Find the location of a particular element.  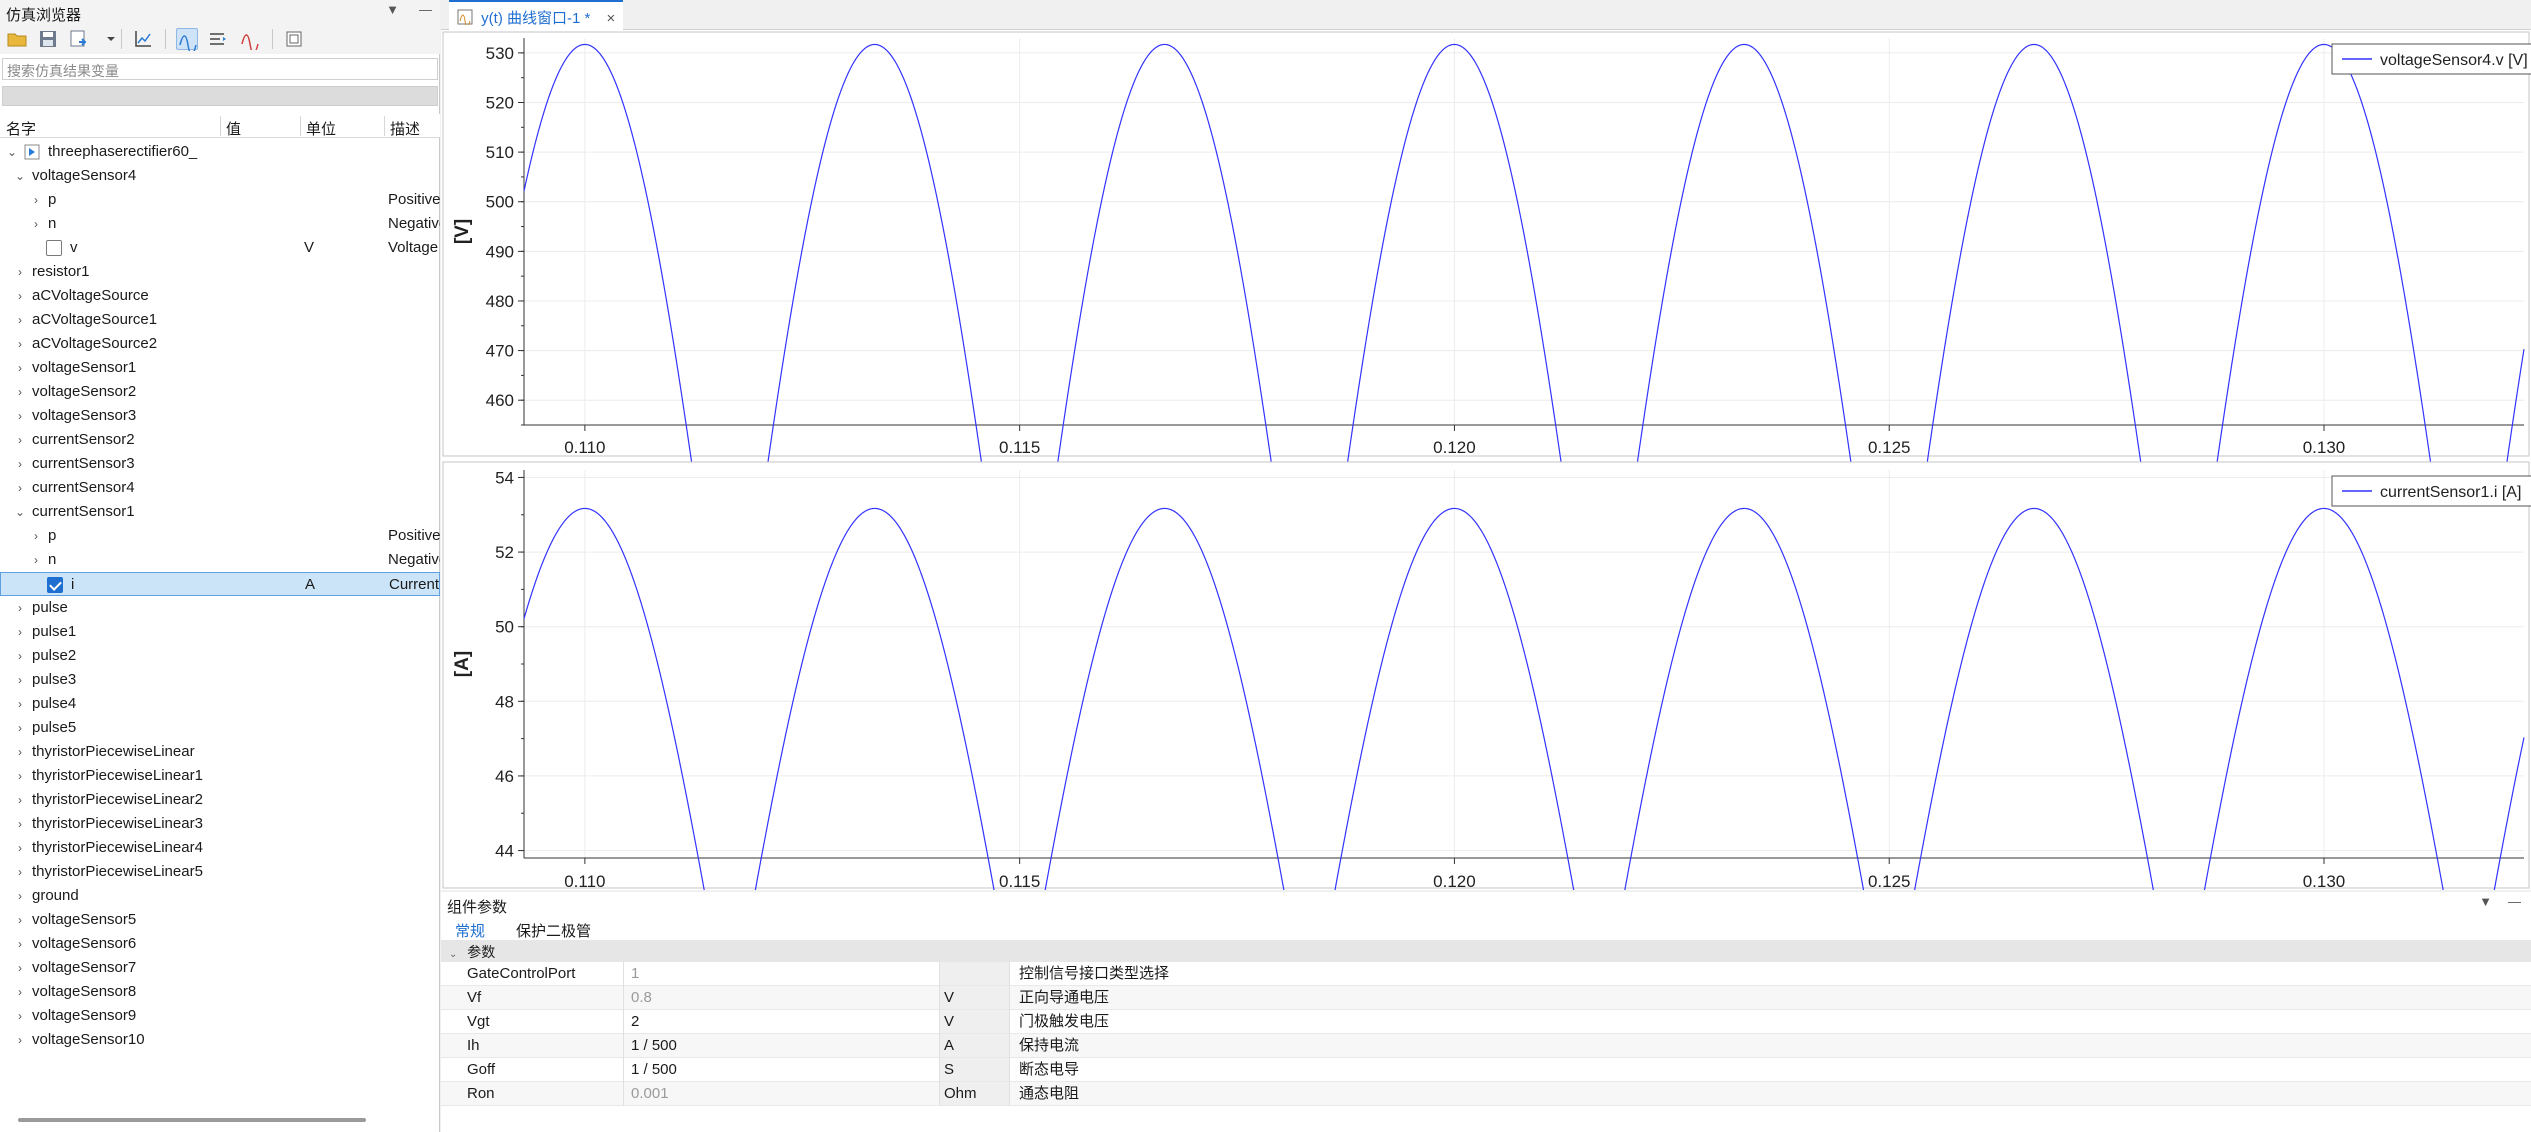

param-row: Ih 1 / 500 A 保持电流 is located at coordinates (1486, 1046).